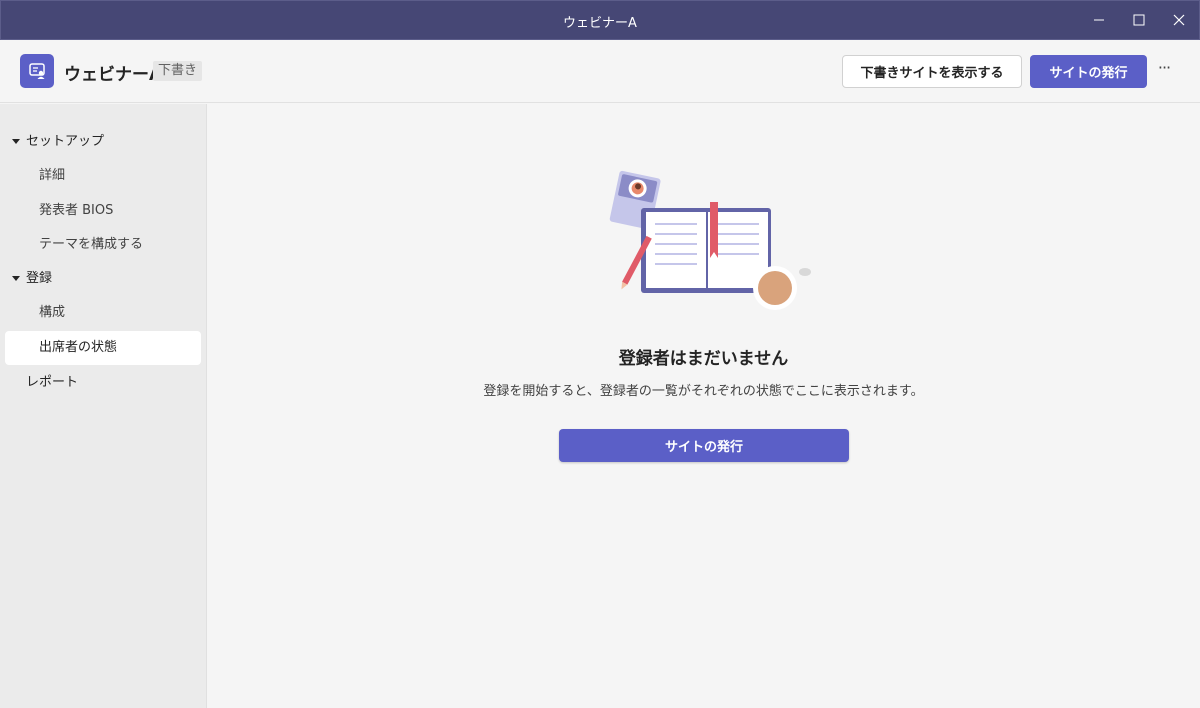 The width and height of the screenshot is (1200, 708). What do you see at coordinates (91, 244) in the screenshot?
I see `sidebar-item-label: テーマを構成する` at bounding box center [91, 244].